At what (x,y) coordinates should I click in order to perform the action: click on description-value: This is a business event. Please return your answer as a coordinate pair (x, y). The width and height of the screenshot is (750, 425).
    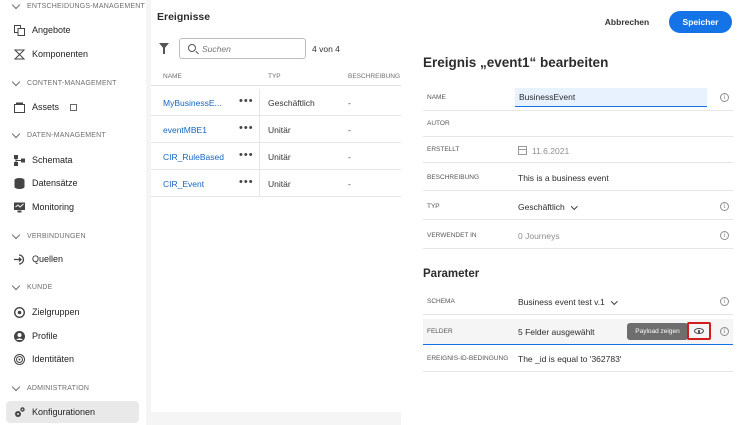
    Looking at the image, I should click on (563, 178).